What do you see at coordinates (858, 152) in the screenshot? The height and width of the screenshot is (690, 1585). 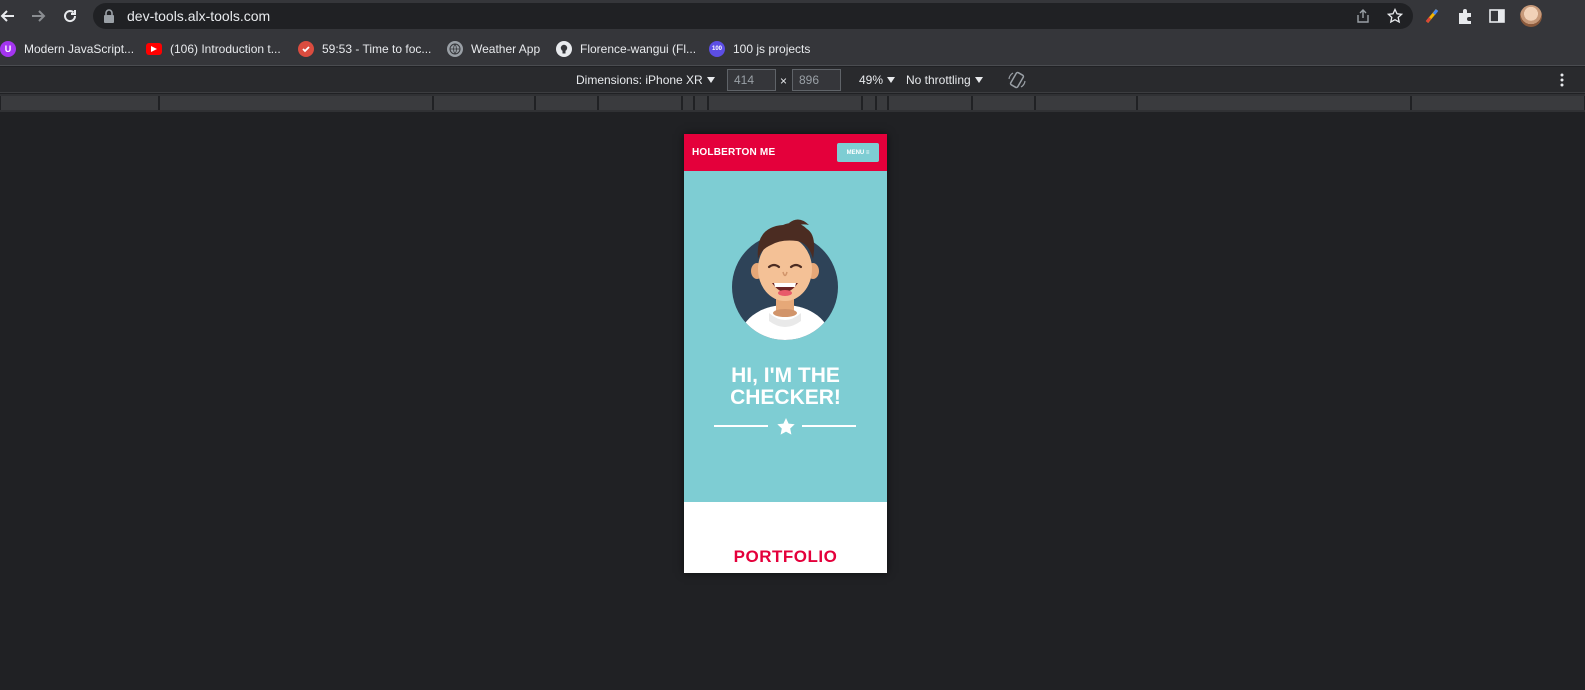 I see `menu-button: MENU ≡` at bounding box center [858, 152].